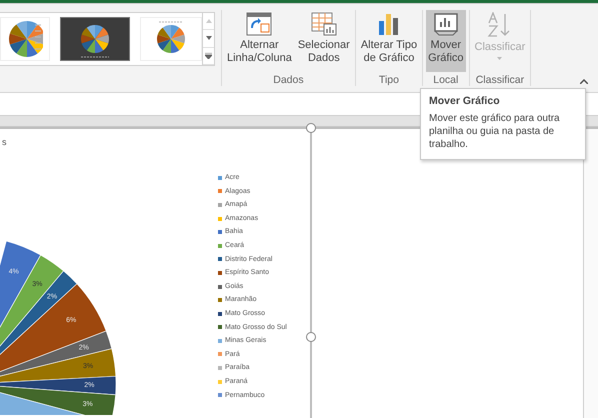  I want to click on resize-handle, so click(311, 337).